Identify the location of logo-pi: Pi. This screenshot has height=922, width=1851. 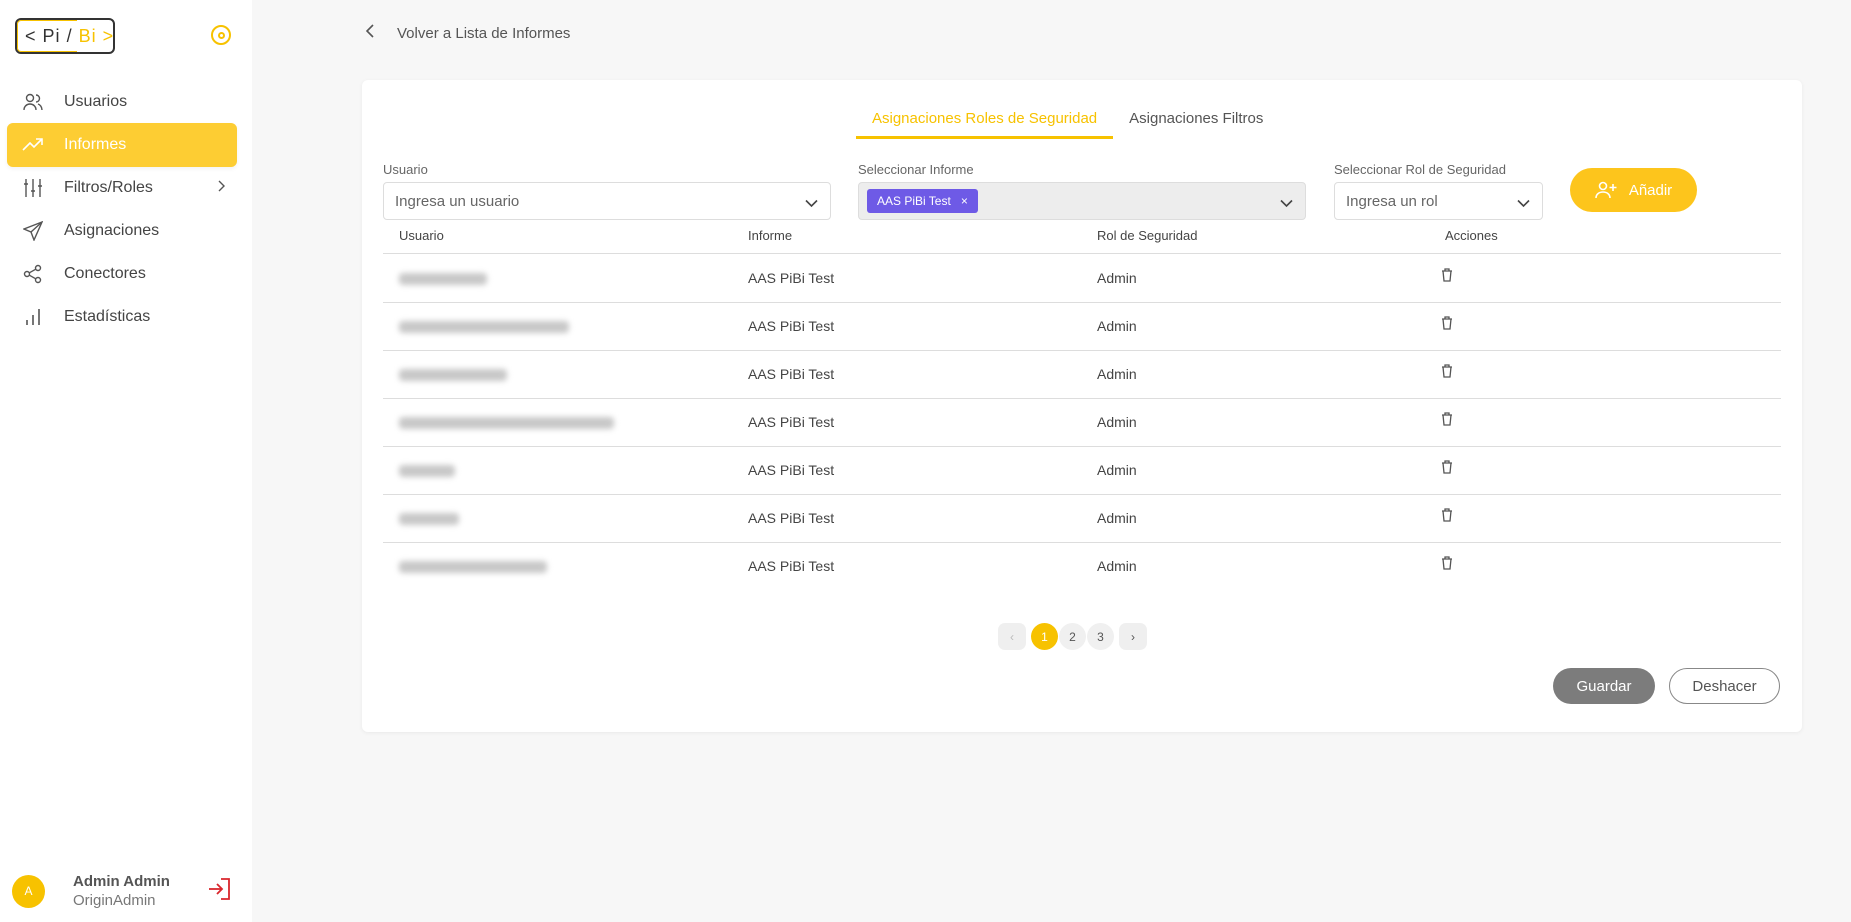
(51, 35).